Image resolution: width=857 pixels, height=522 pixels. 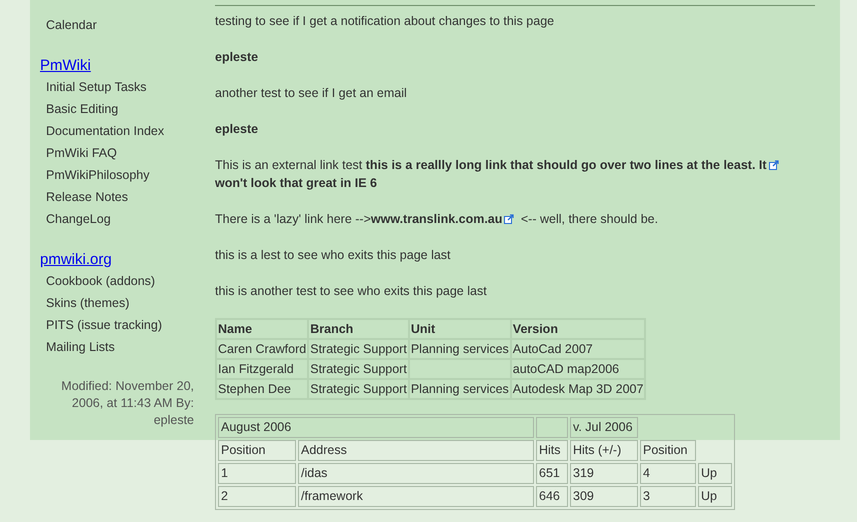 What do you see at coordinates (459, 329) in the screenshot?
I see `column-header: Unit` at bounding box center [459, 329].